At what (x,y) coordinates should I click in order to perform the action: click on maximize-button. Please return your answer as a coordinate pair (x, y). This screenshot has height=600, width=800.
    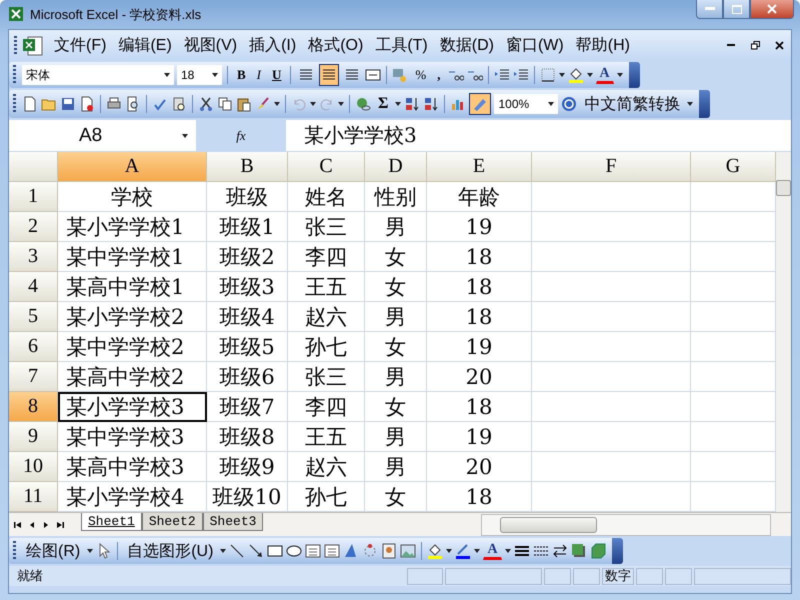
    Looking at the image, I should click on (736, 9).